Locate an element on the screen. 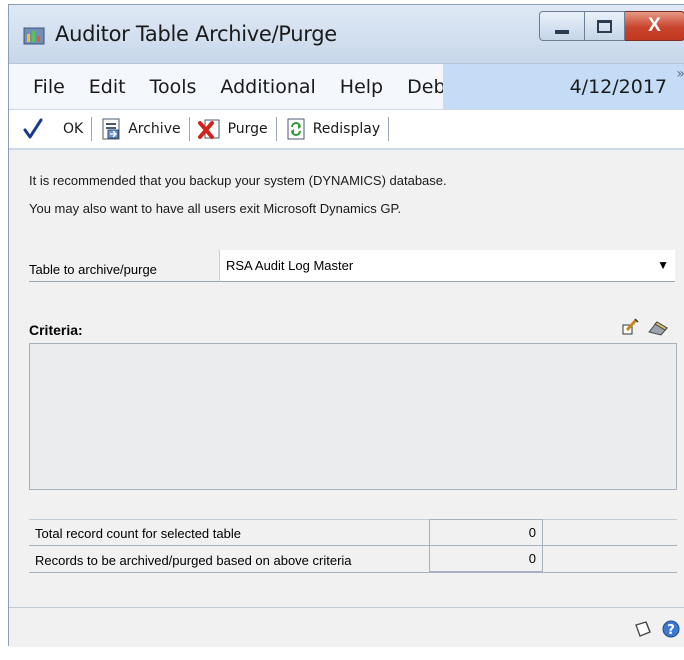 Image resolution: width=684 pixels, height=660 pixels. total-record-count-label: Total record count for selected table is located at coordinates (138, 533).